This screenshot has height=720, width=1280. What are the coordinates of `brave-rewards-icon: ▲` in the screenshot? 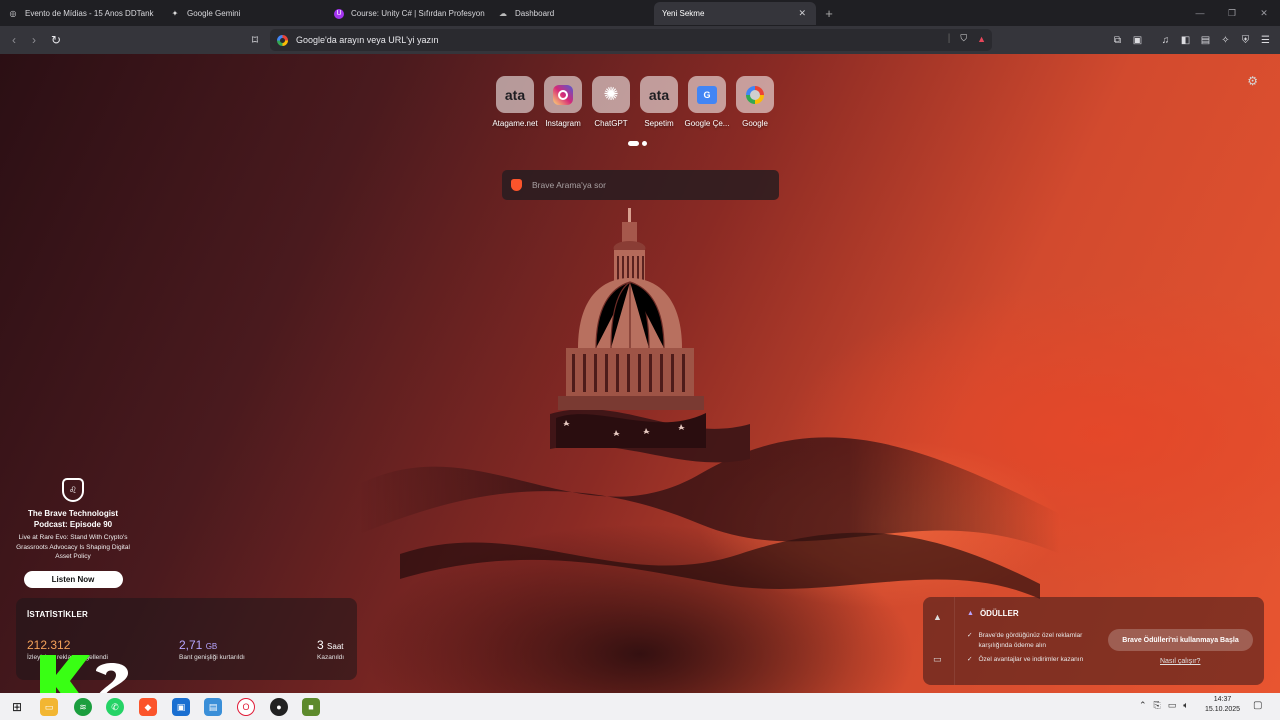 It's located at (981, 39).